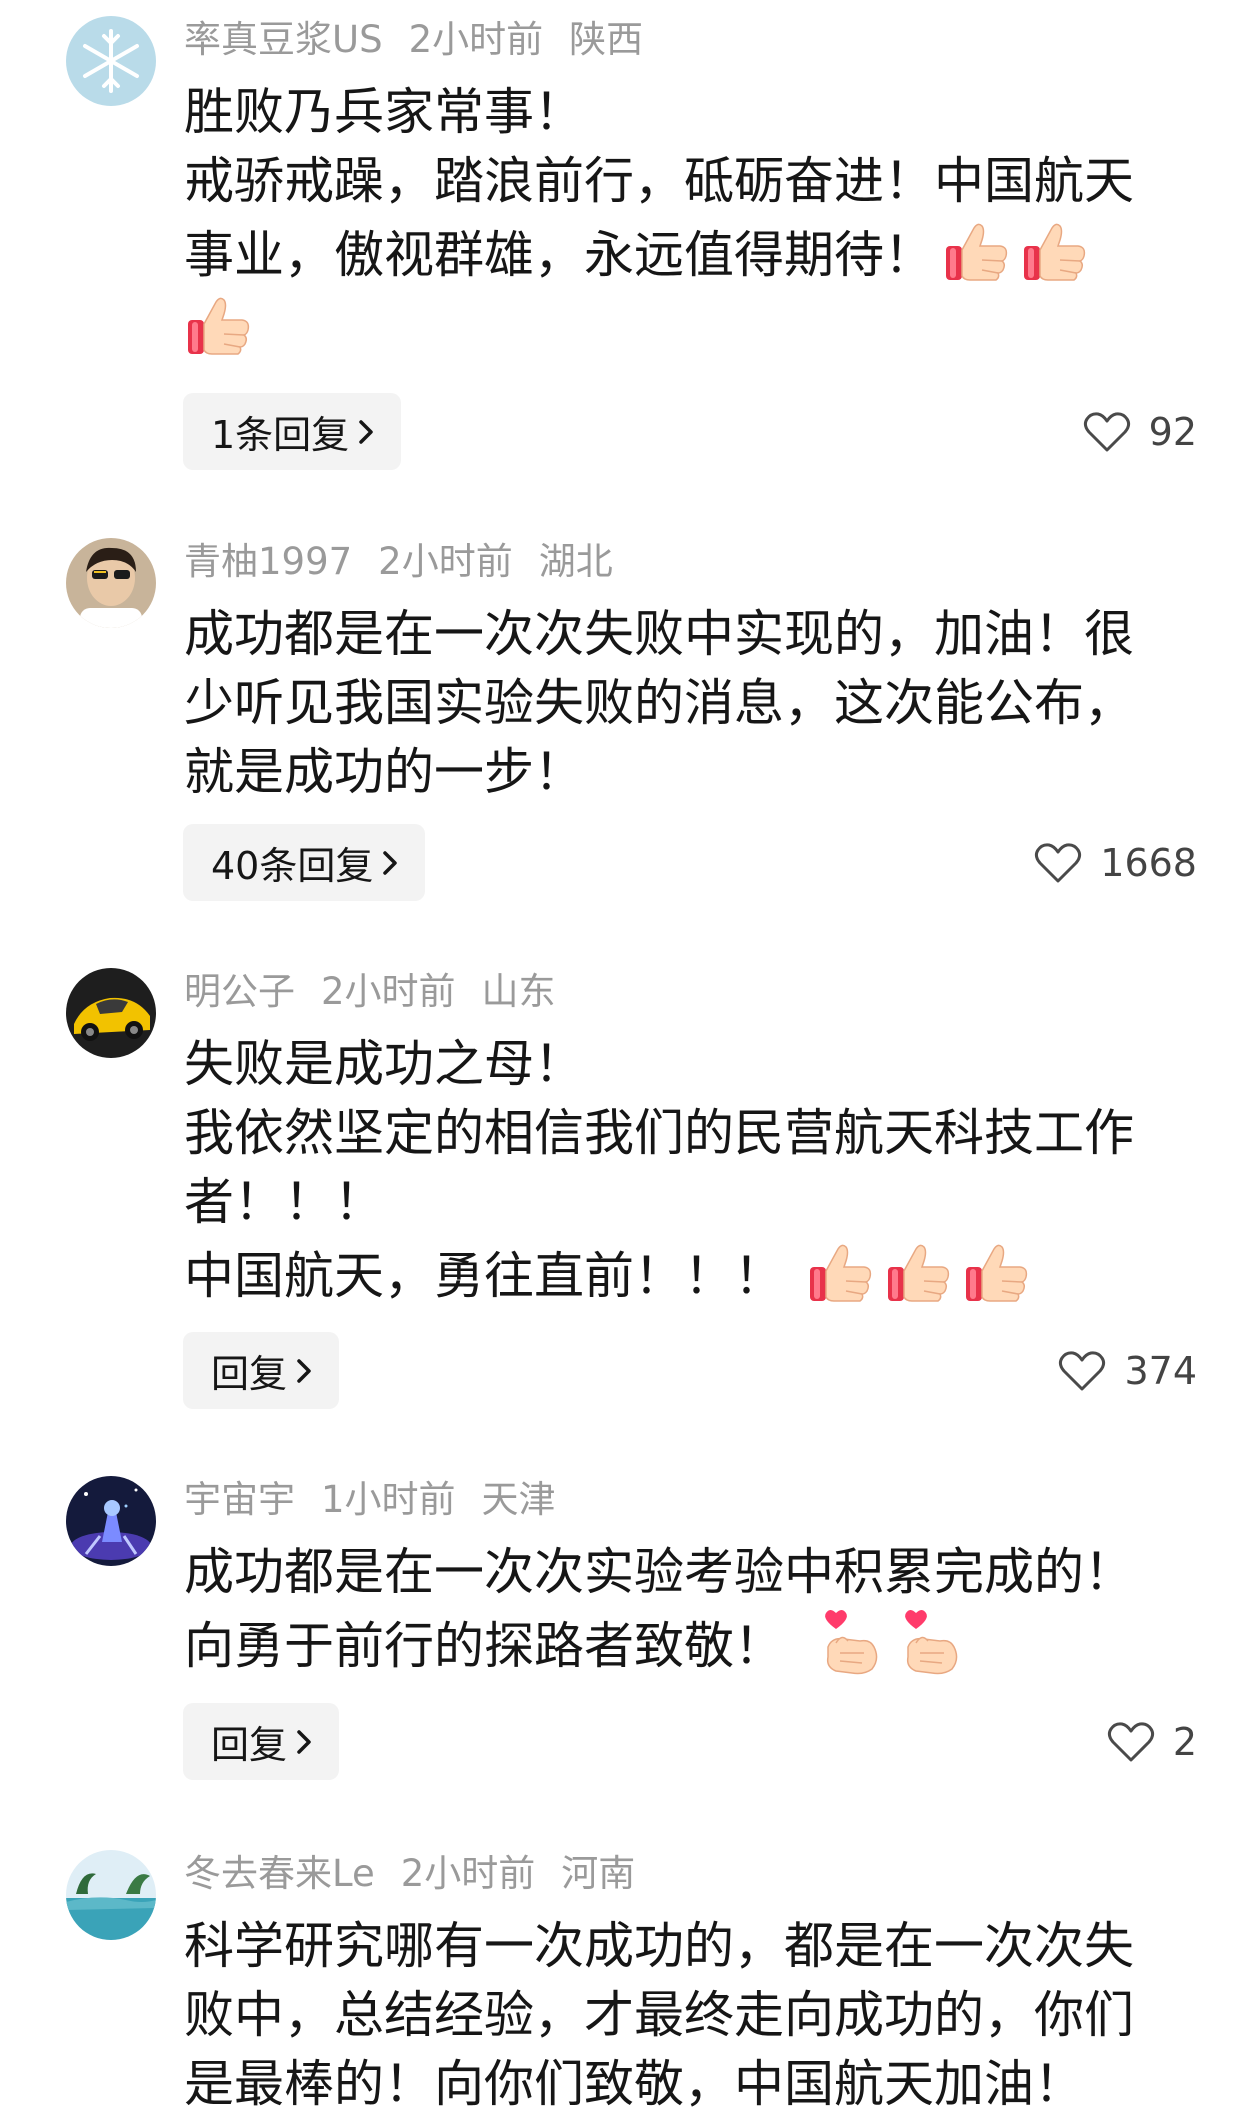 The height and width of the screenshot is (2119, 1259). Describe the element at coordinates (1140, 431) in the screenshot. I see `like-button: 92` at that location.